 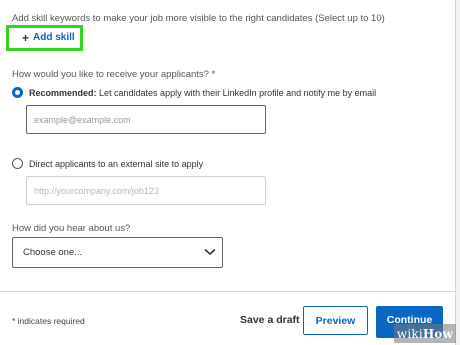 I want to click on add-skill-label: Add skill, so click(x=54, y=37).